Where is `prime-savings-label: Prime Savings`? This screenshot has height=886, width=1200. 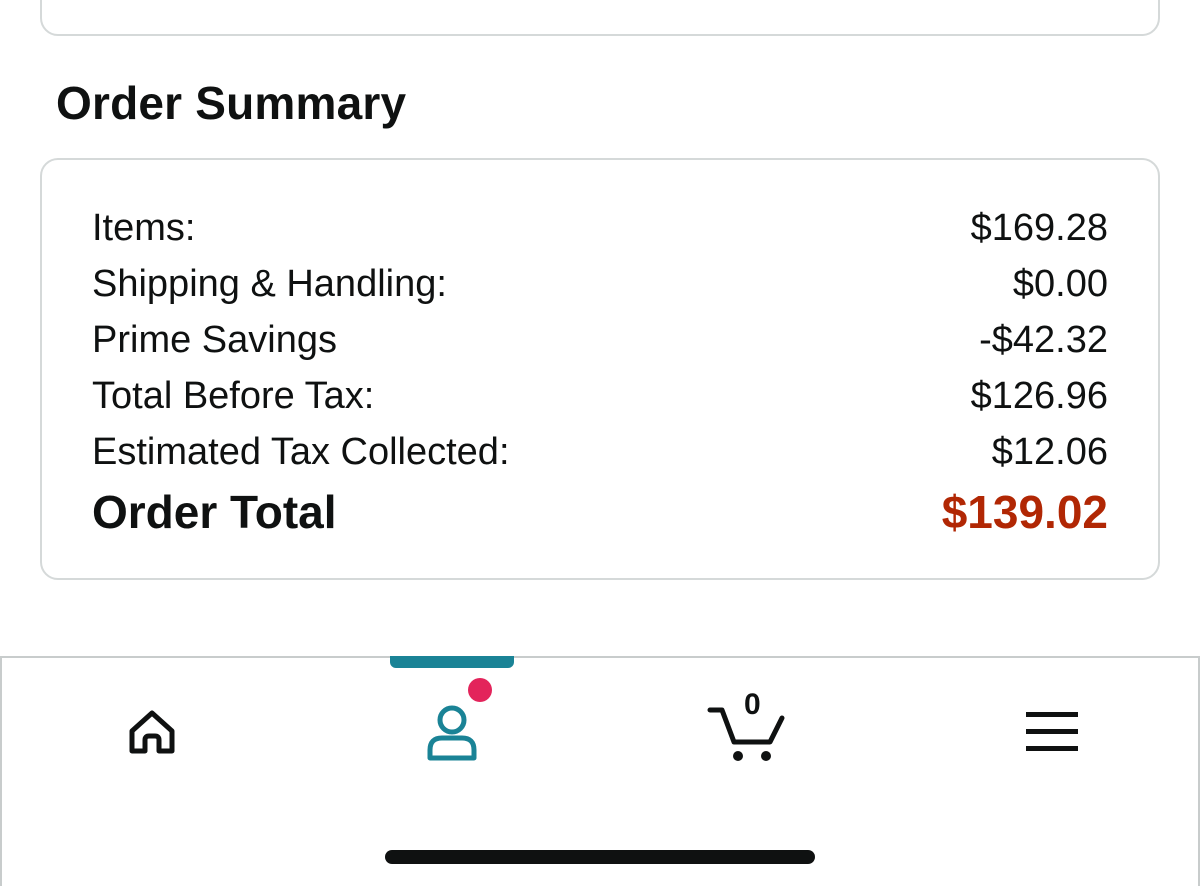 prime-savings-label: Prime Savings is located at coordinates (214, 340).